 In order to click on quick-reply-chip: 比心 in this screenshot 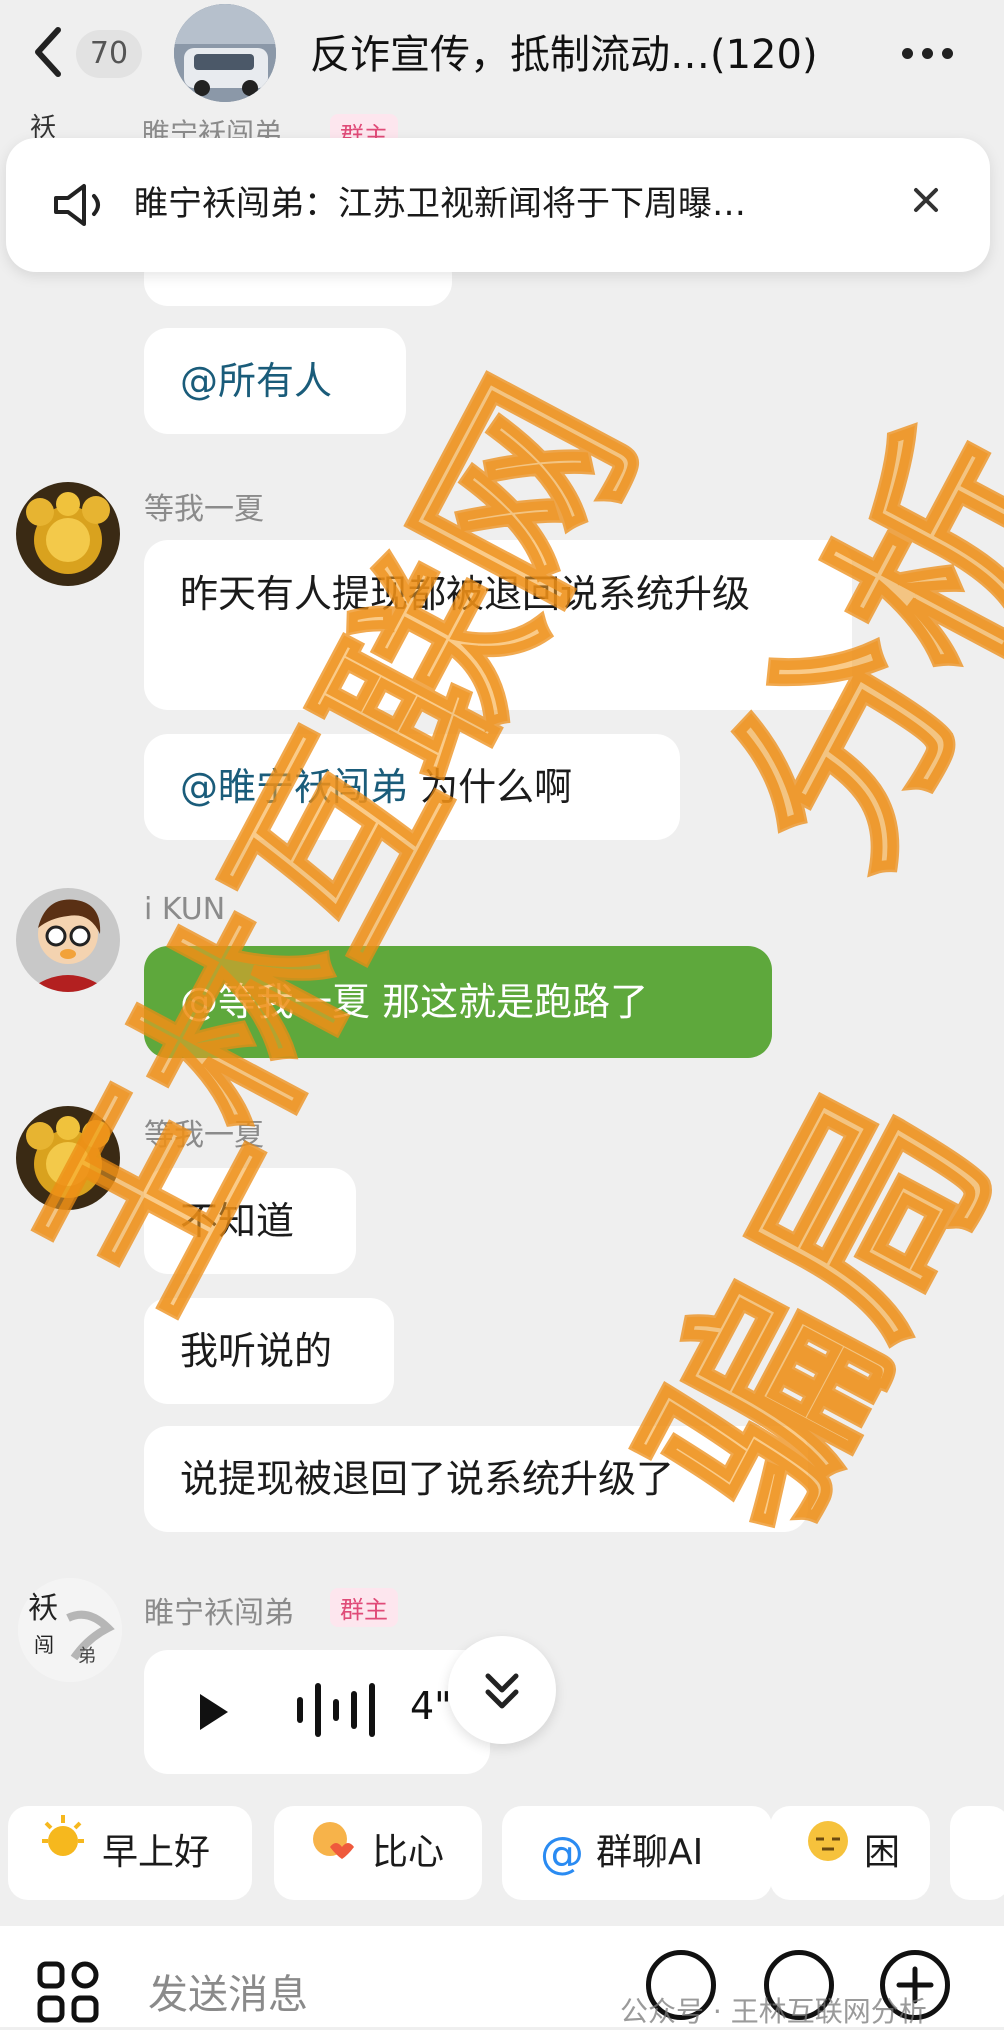, I will do `click(378, 1853)`.